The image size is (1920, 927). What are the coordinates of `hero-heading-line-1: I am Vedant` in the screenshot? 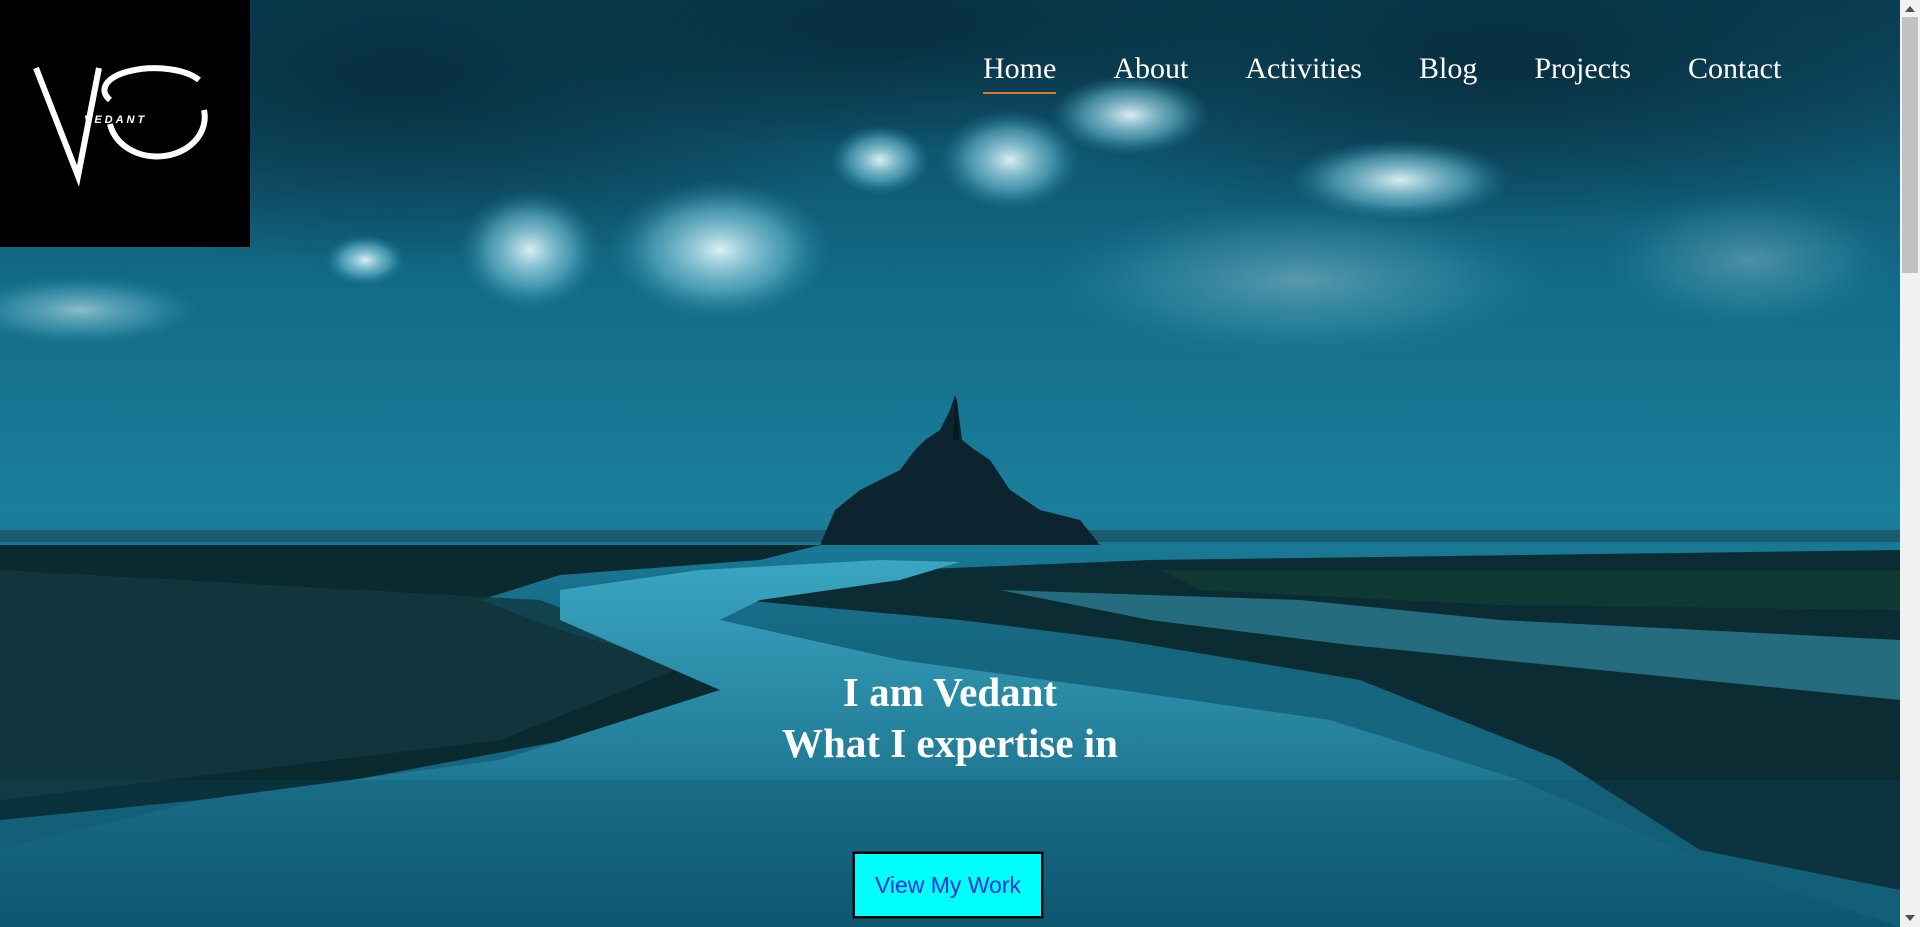 It's located at (950, 692).